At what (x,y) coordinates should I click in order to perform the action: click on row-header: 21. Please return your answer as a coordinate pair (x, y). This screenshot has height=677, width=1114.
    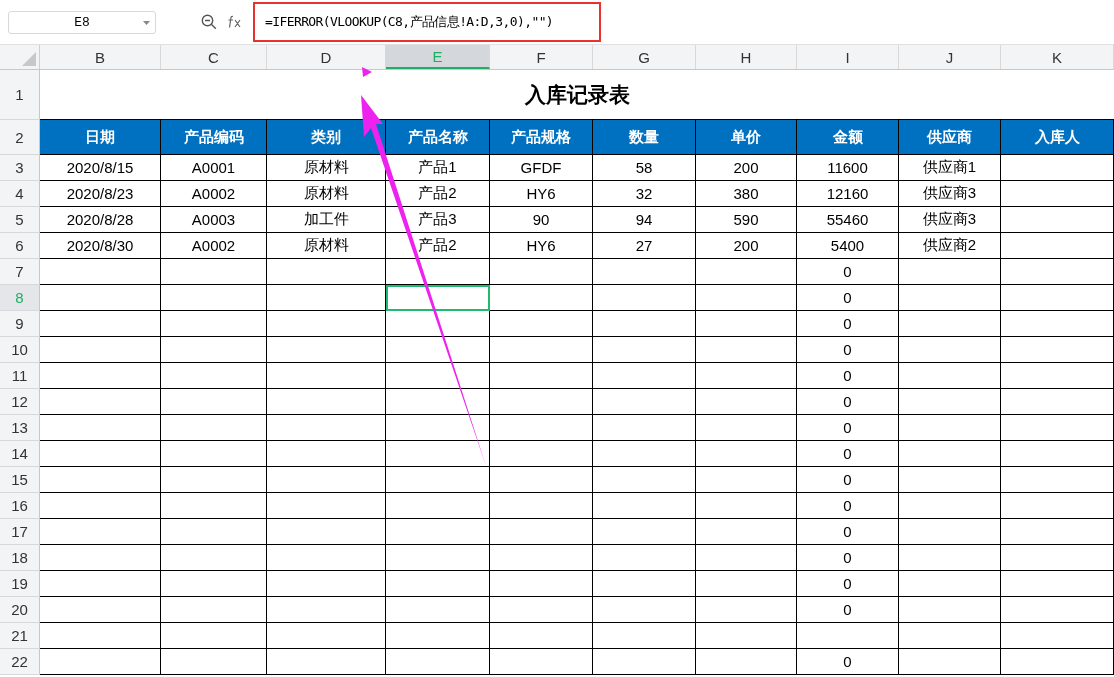
    Looking at the image, I should click on (20, 636).